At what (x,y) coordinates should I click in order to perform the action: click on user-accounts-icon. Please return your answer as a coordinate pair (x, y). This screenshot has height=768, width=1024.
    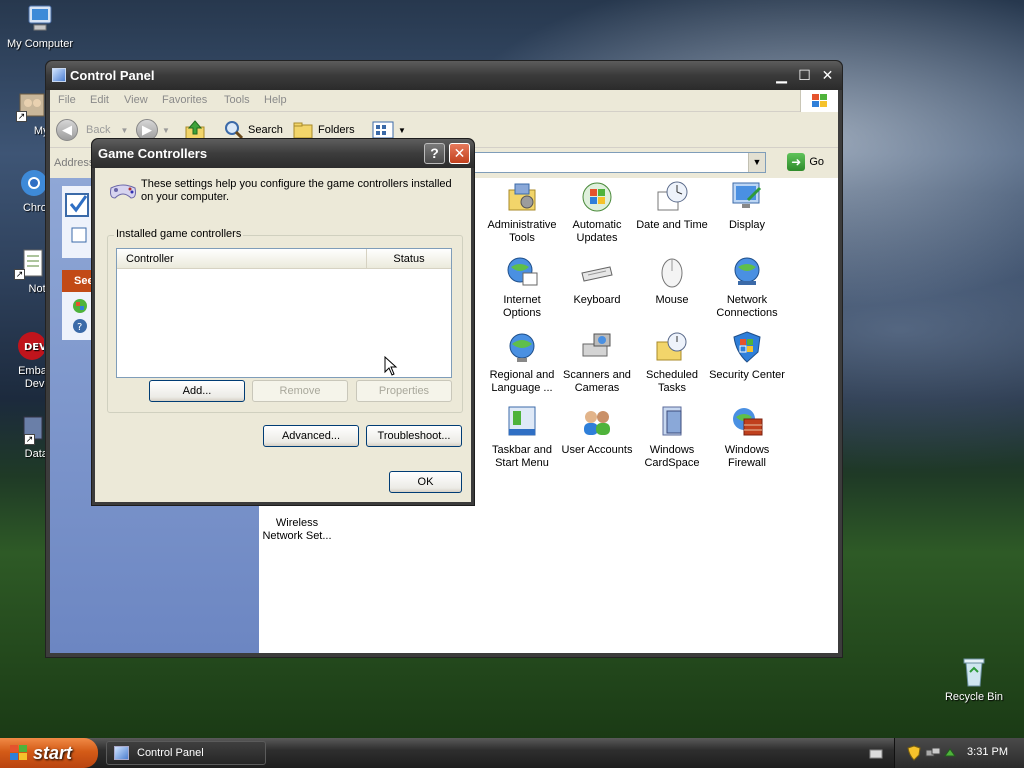
    Looking at the image, I should click on (597, 422).